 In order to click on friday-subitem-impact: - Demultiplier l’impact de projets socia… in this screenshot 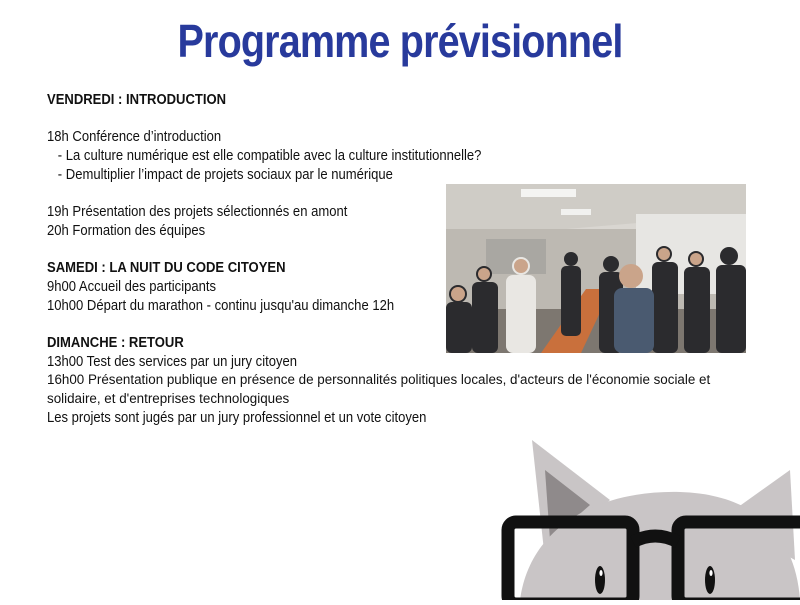, I will do `click(225, 174)`.